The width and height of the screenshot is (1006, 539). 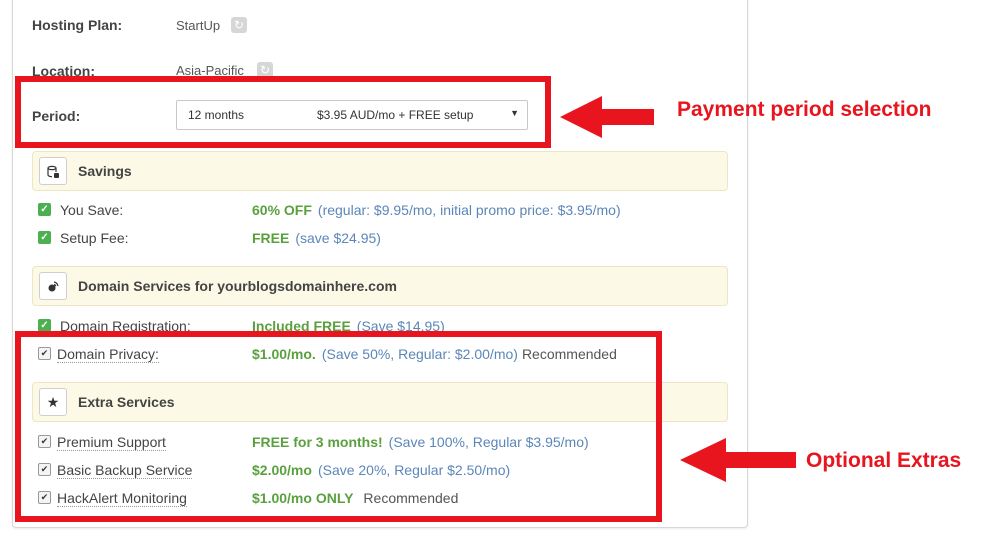 I want to click on setup-fee-row-value: FREE (save $24.95), so click(x=316, y=238).